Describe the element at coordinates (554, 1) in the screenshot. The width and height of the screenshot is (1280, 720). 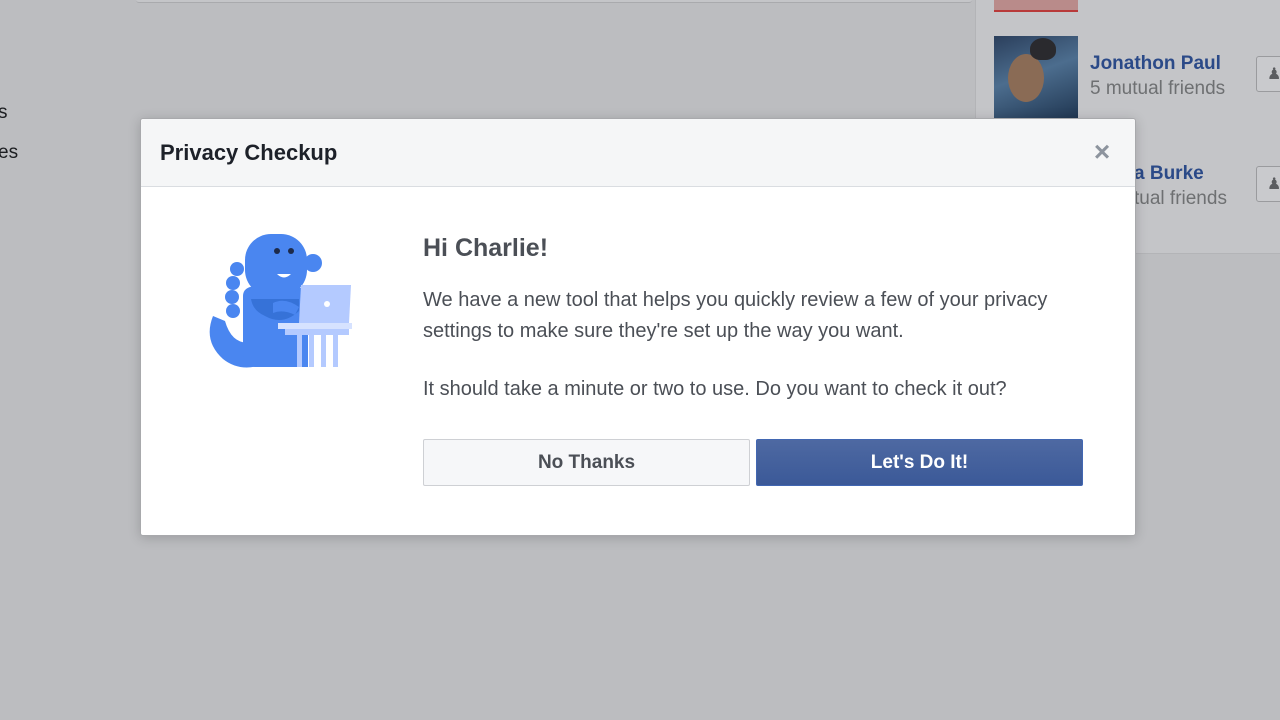
I see `background-card` at that location.